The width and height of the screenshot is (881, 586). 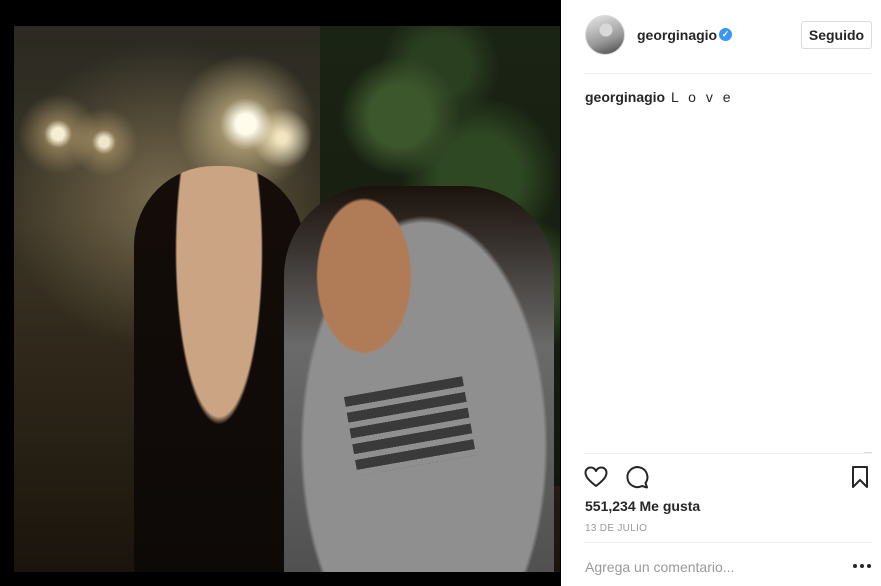 I want to click on post-header: georginagio ✓ Seguido, so click(x=721, y=36).